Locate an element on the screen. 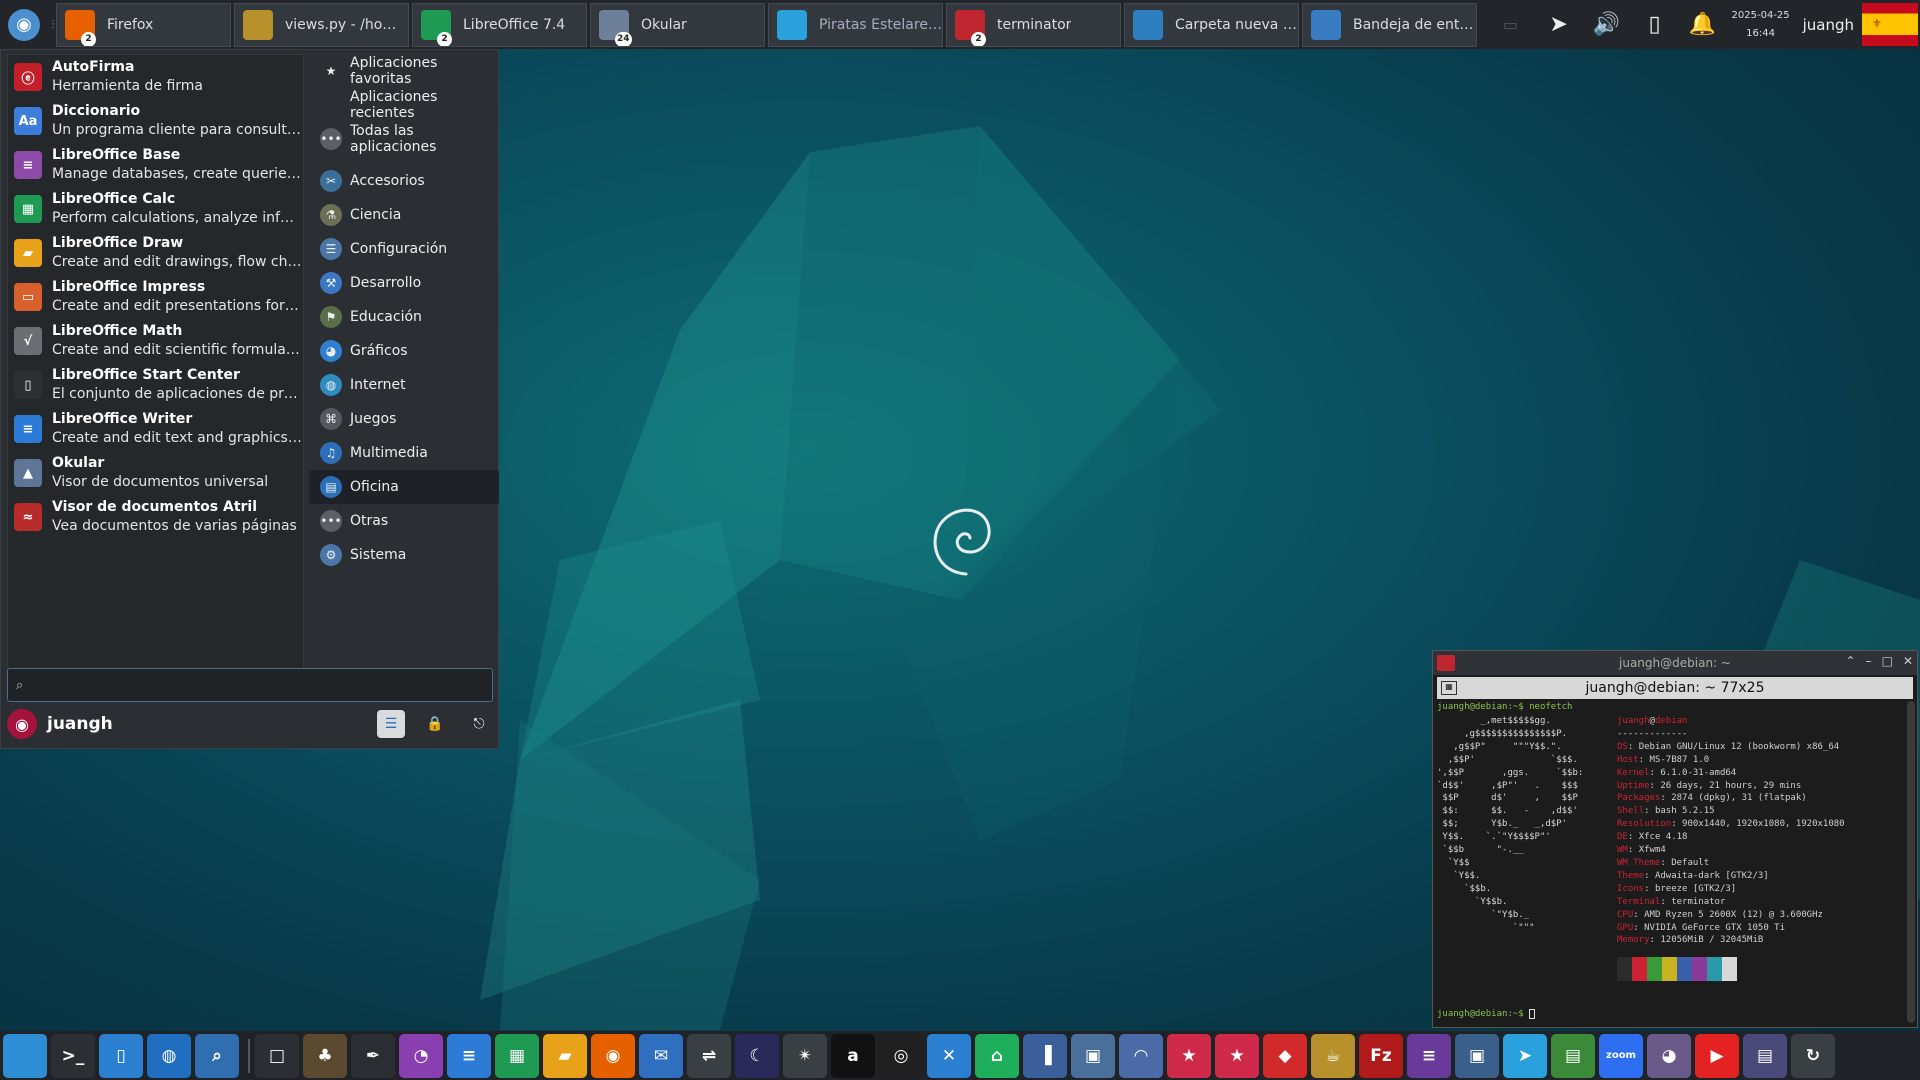 The height and width of the screenshot is (1080, 1920). neofetch-key: WM is located at coordinates (1622, 850).